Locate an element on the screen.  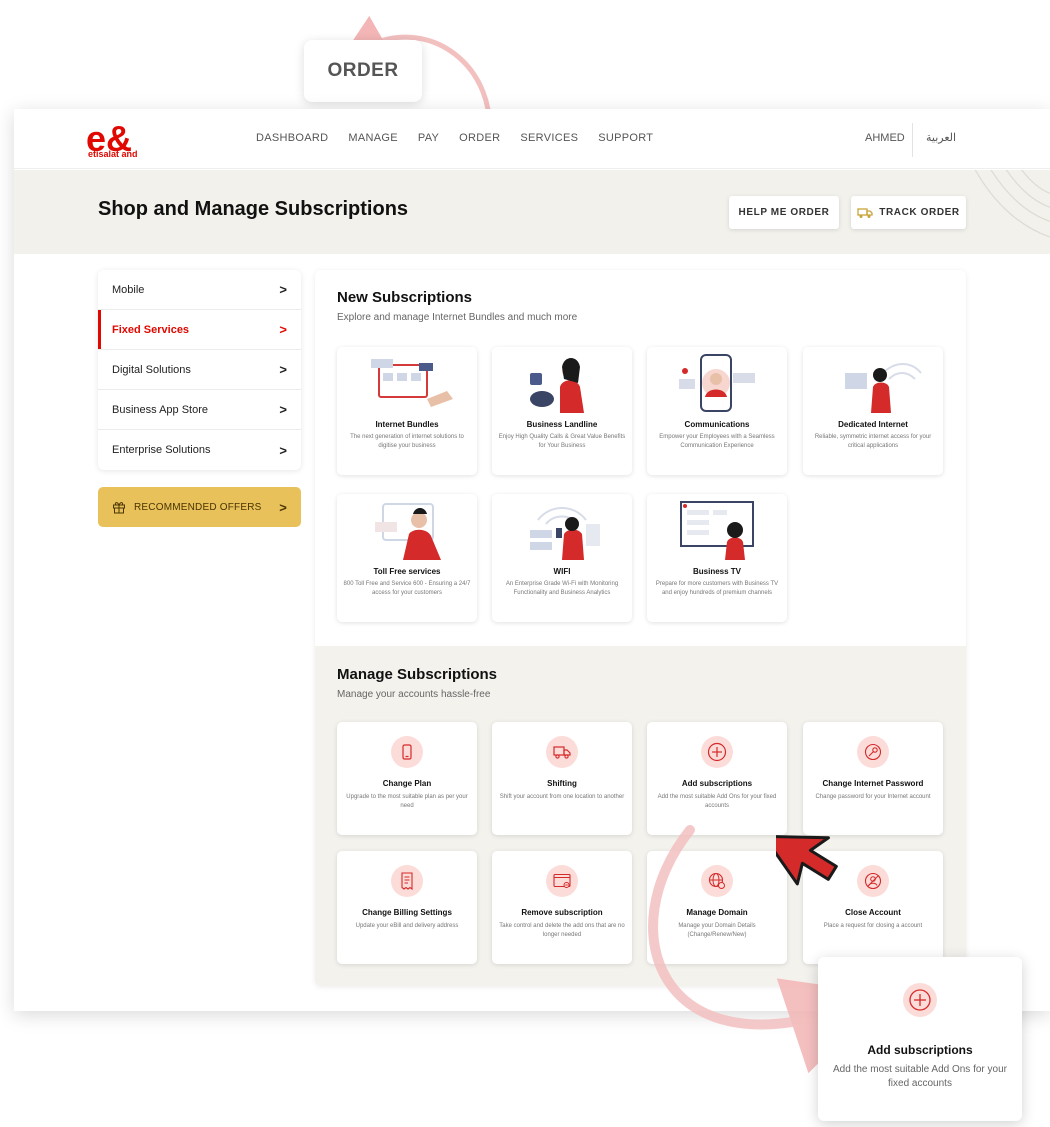
recommended-offers-button: RECOMMENDED OFFERS > is located at coordinates (199, 507).